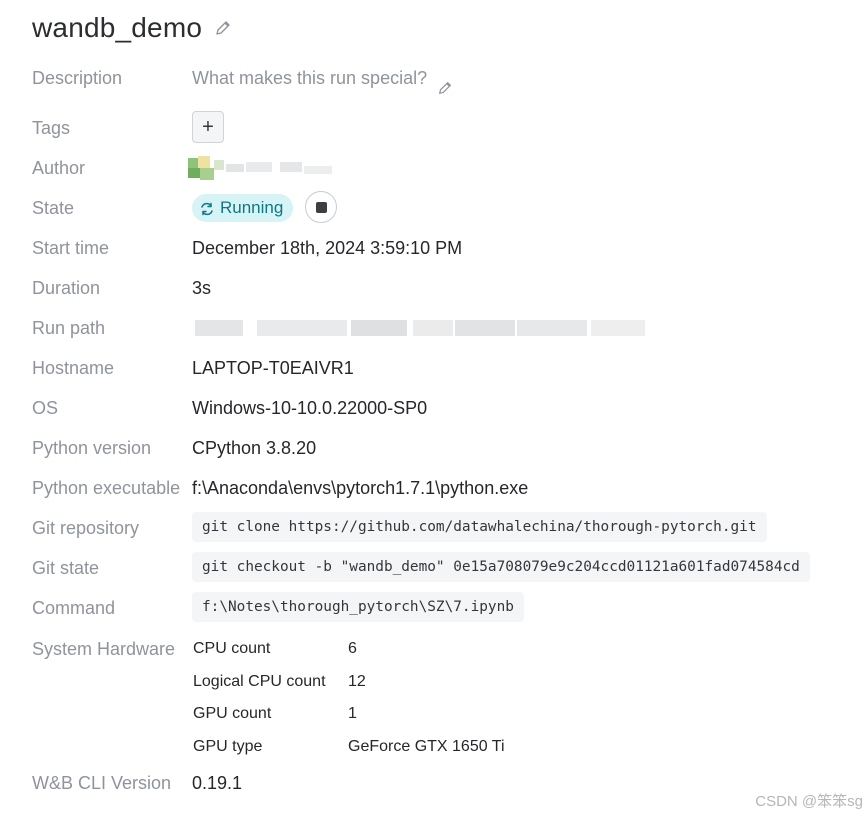 This screenshot has height=817, width=867. What do you see at coordinates (273, 368) in the screenshot?
I see `hostname-value: LAPTOP-T0EAIVR1` at bounding box center [273, 368].